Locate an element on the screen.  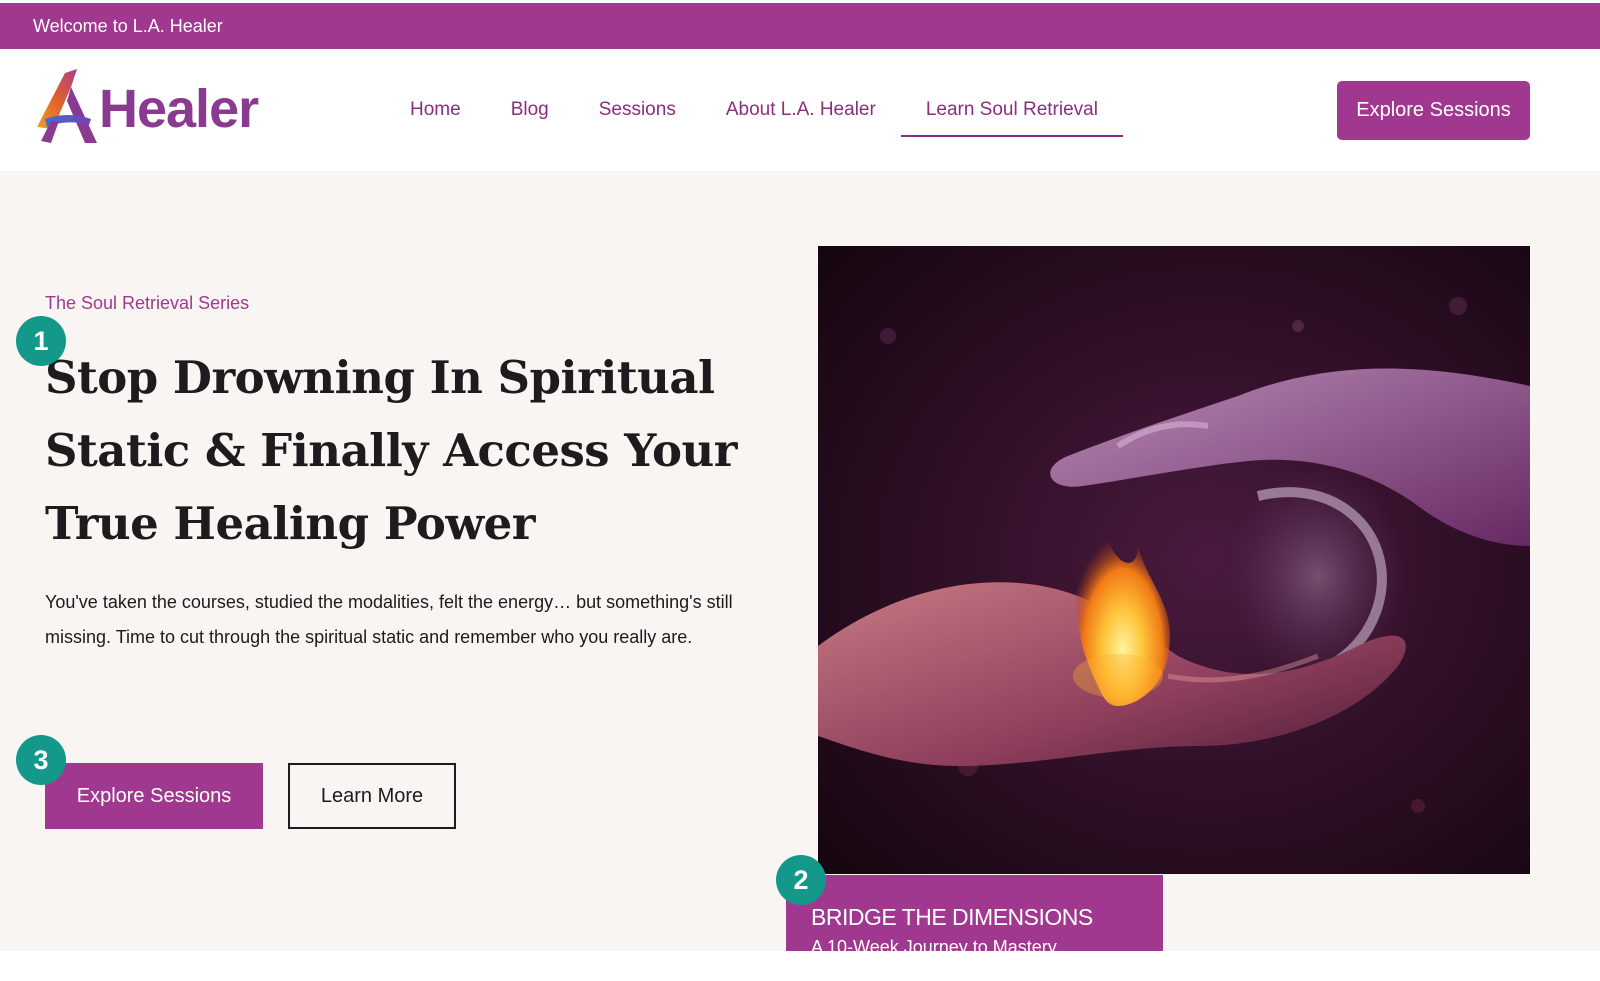
step-marker-3: 3 is located at coordinates (41, 760).